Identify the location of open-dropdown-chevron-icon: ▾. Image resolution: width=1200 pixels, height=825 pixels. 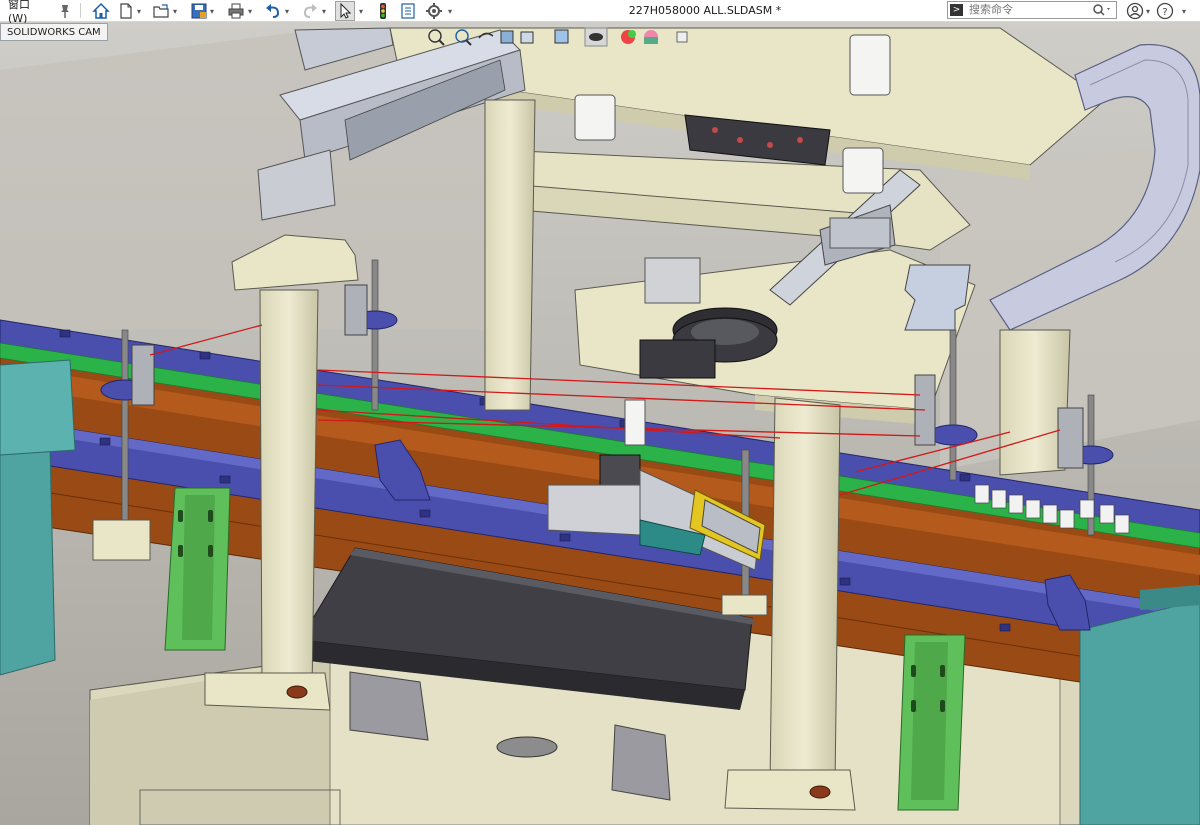
(175, 11).